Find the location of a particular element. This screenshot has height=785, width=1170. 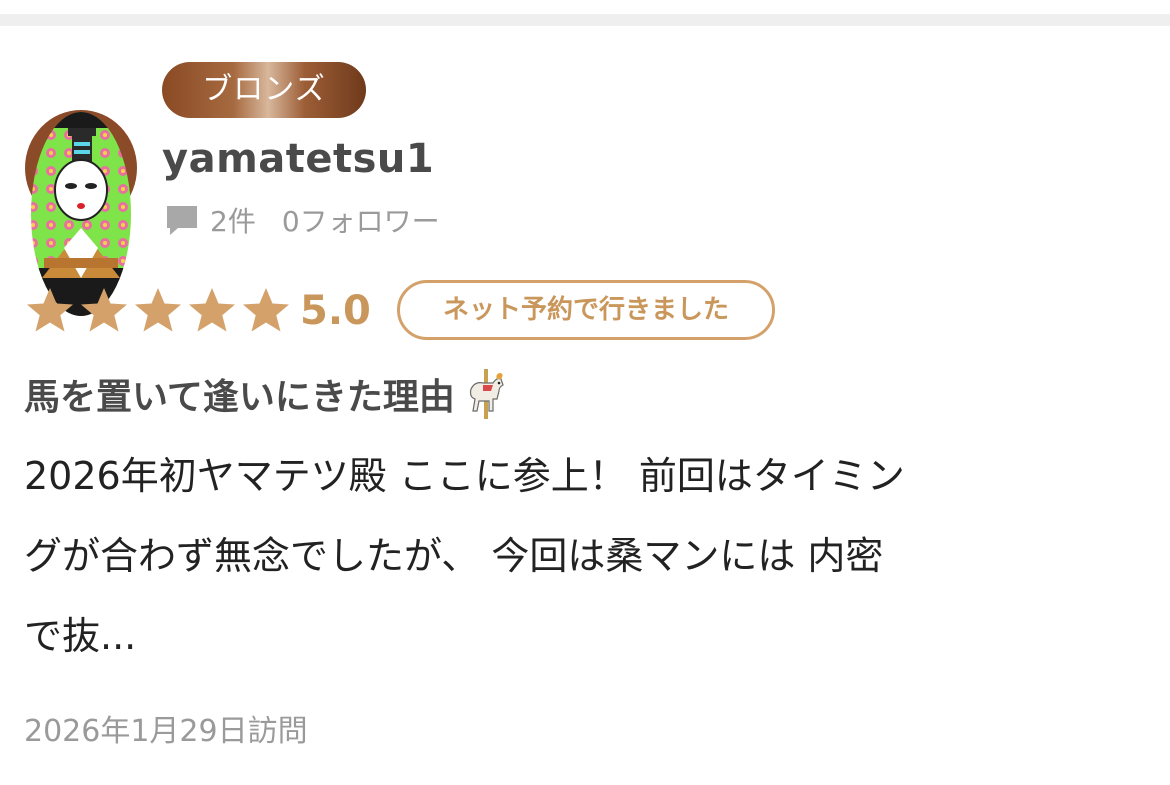

visit-date: 2026年1月29日訪問 is located at coordinates (166, 731).